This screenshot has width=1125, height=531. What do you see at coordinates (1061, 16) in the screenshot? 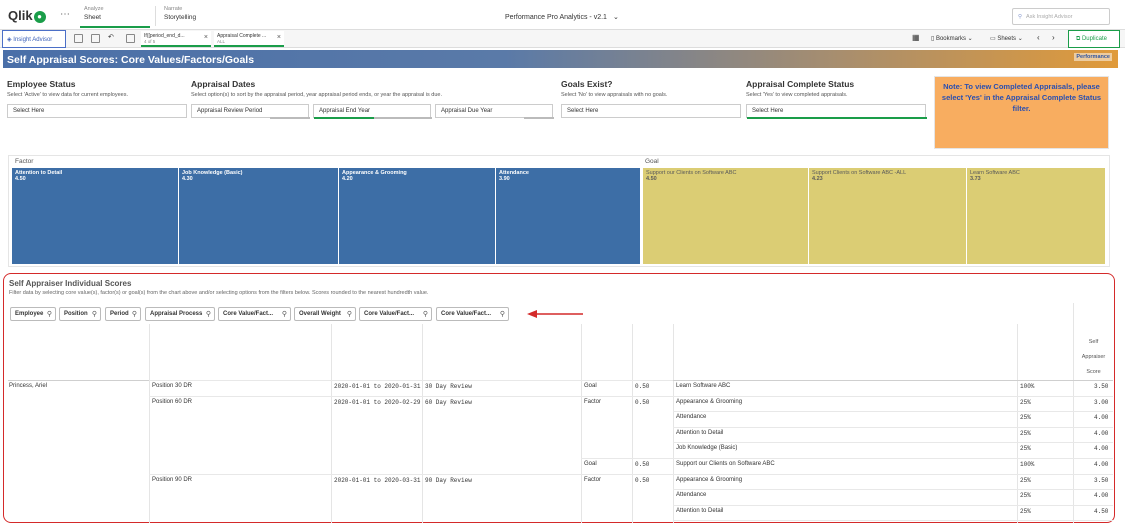
I see `ask-insight-advisor-input: ⚲ Ask Insight Advisor` at bounding box center [1061, 16].